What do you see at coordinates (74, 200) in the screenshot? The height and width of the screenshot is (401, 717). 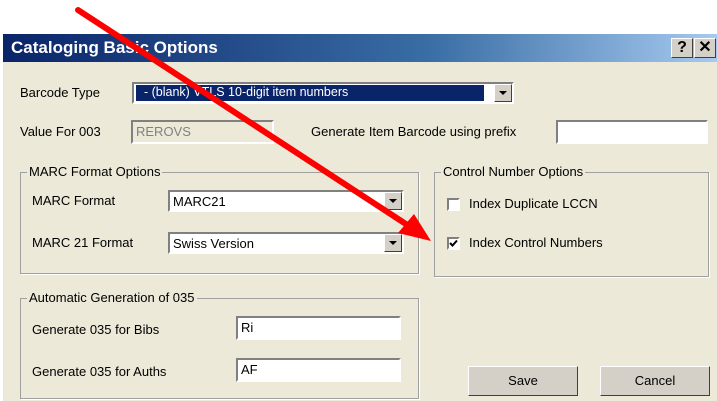 I see `marc-format-label: MARC Format` at bounding box center [74, 200].